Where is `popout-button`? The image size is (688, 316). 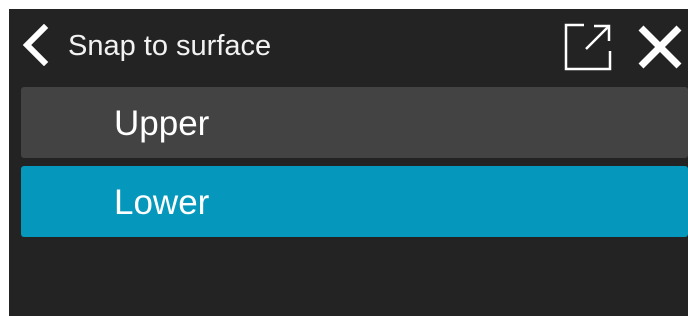
popout-button is located at coordinates (588, 49).